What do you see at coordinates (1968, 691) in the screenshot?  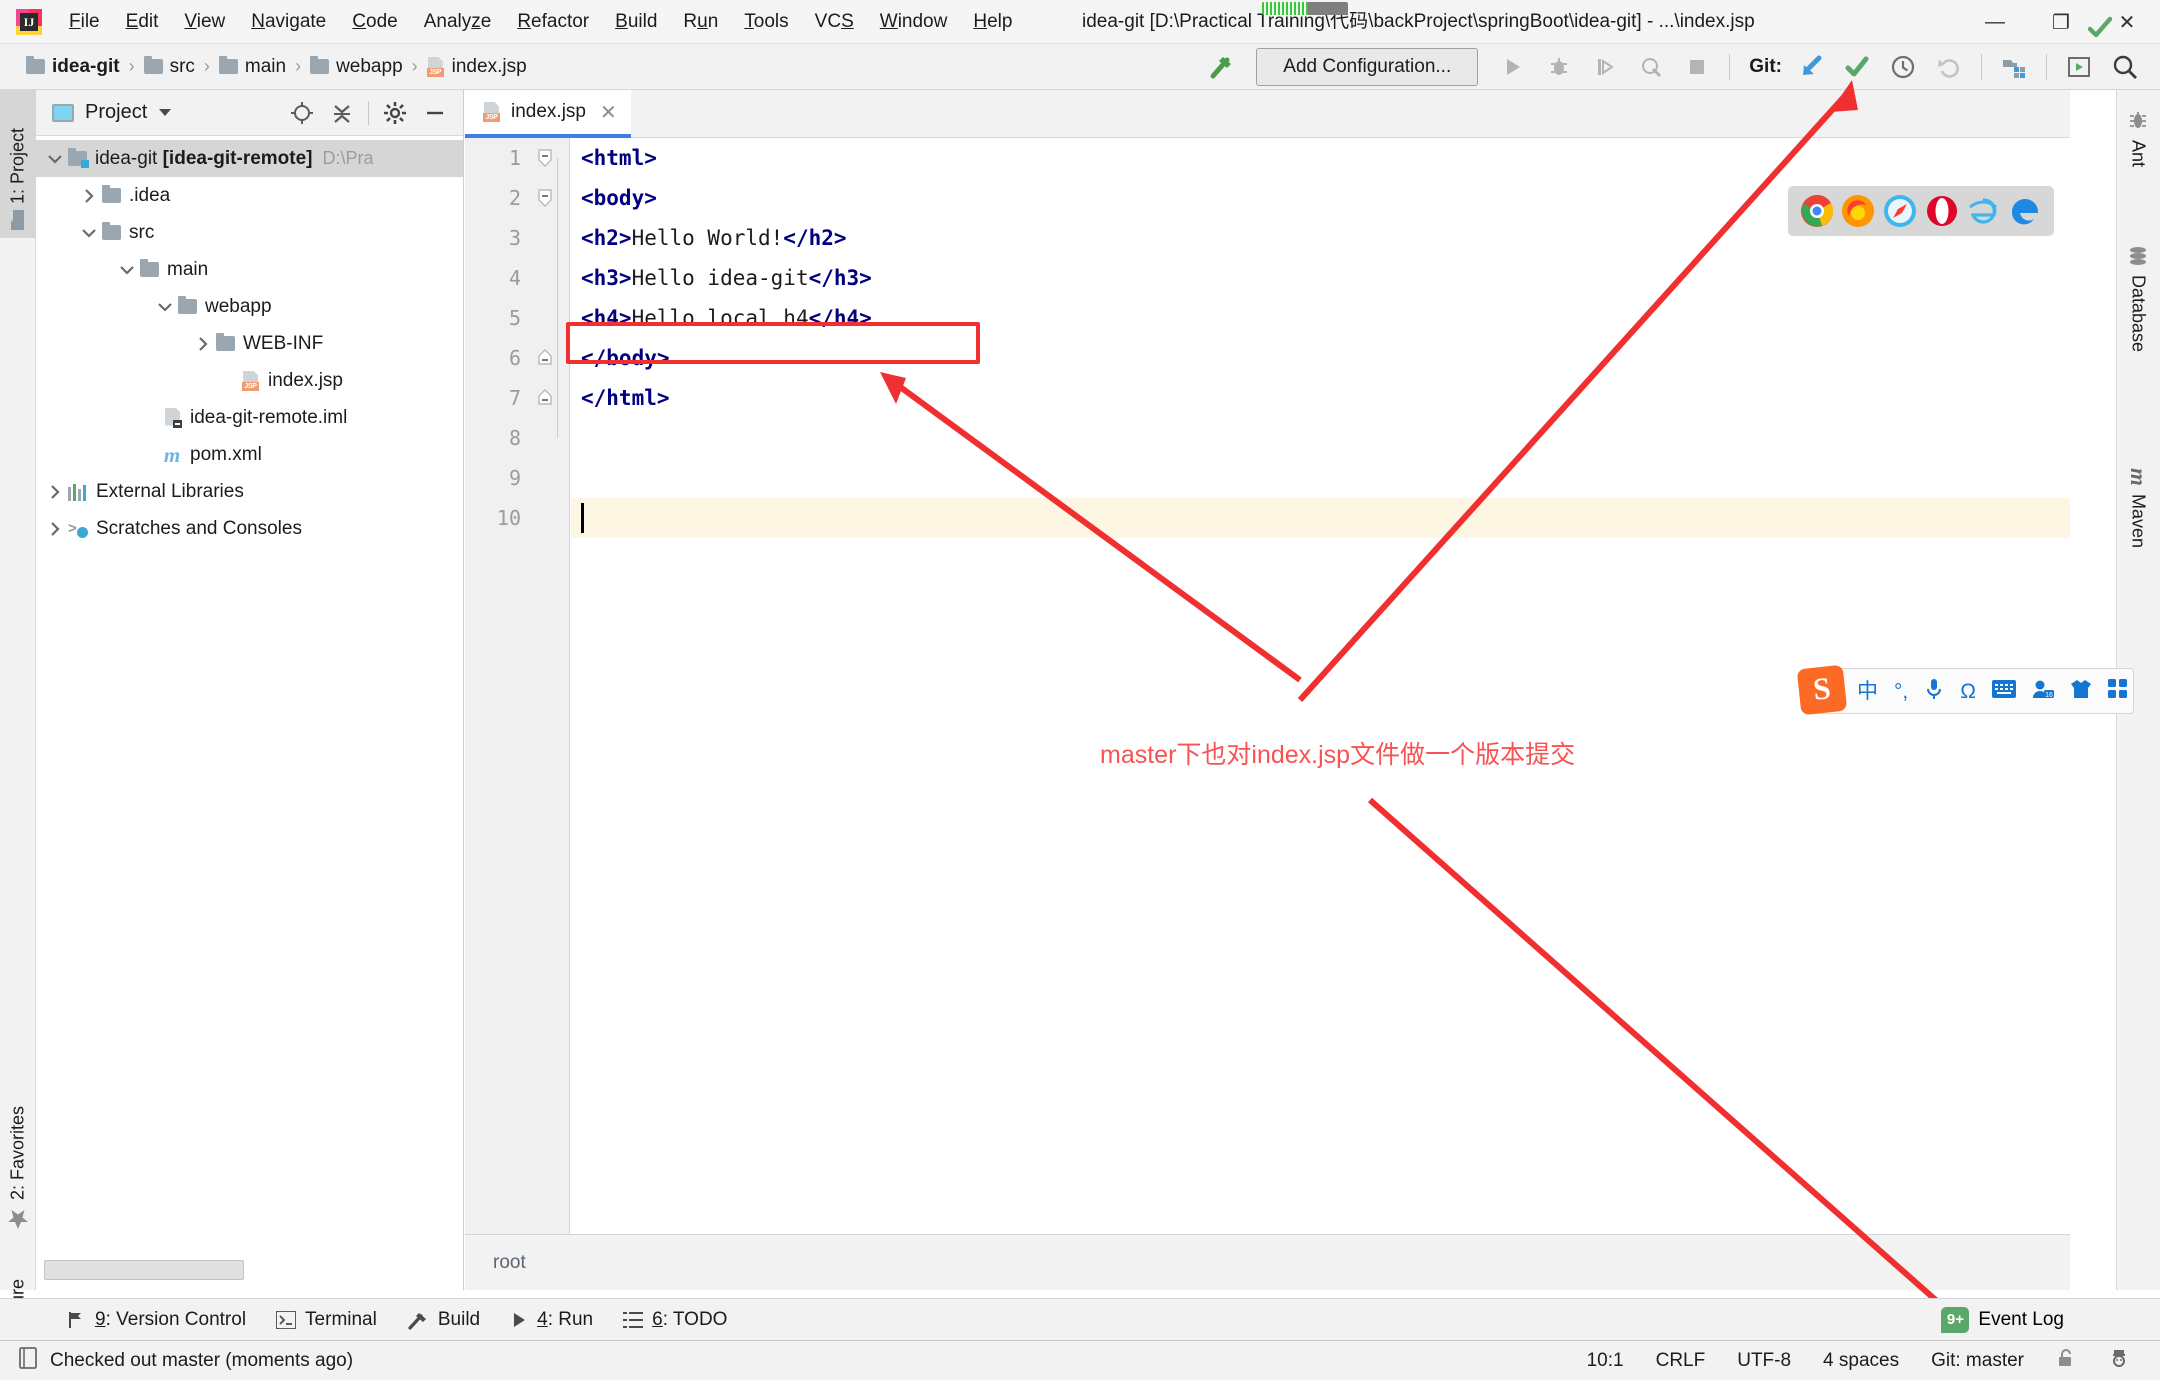 I see `ime-symbol-icon: Ω` at bounding box center [1968, 691].